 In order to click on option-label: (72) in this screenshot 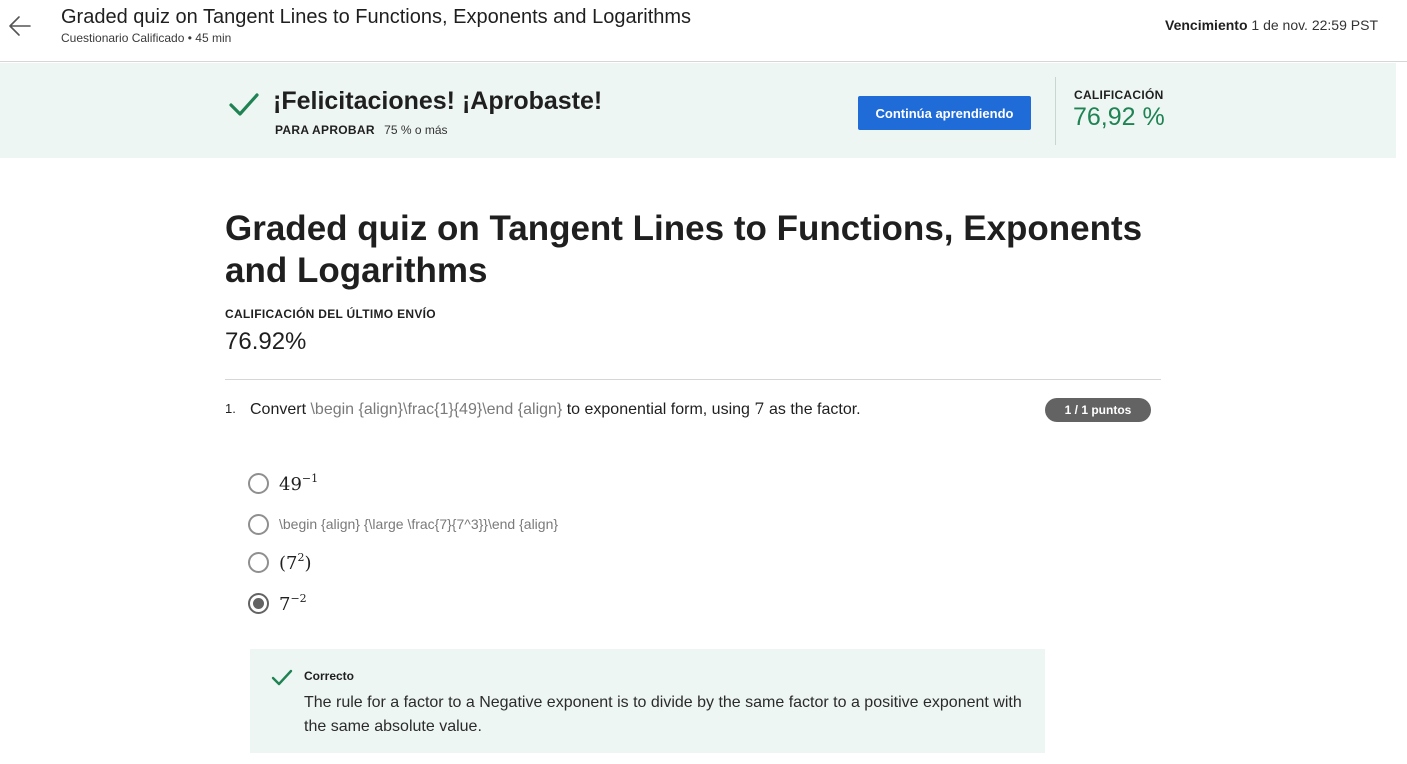, I will do `click(295, 562)`.